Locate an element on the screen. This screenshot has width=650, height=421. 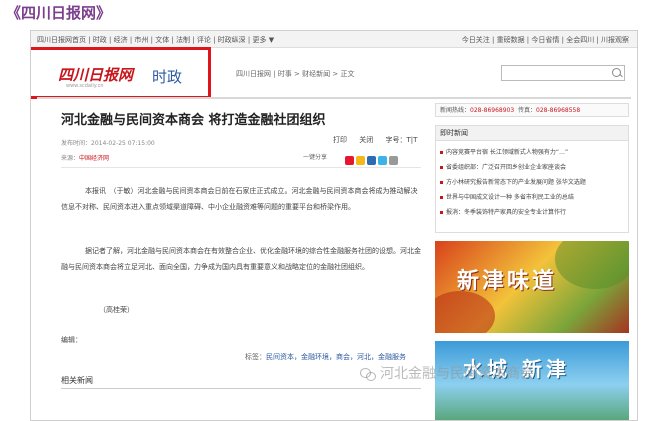
list-item: 世界与中国成文设计一种 多省市利民工业的总结 is located at coordinates (534, 197).